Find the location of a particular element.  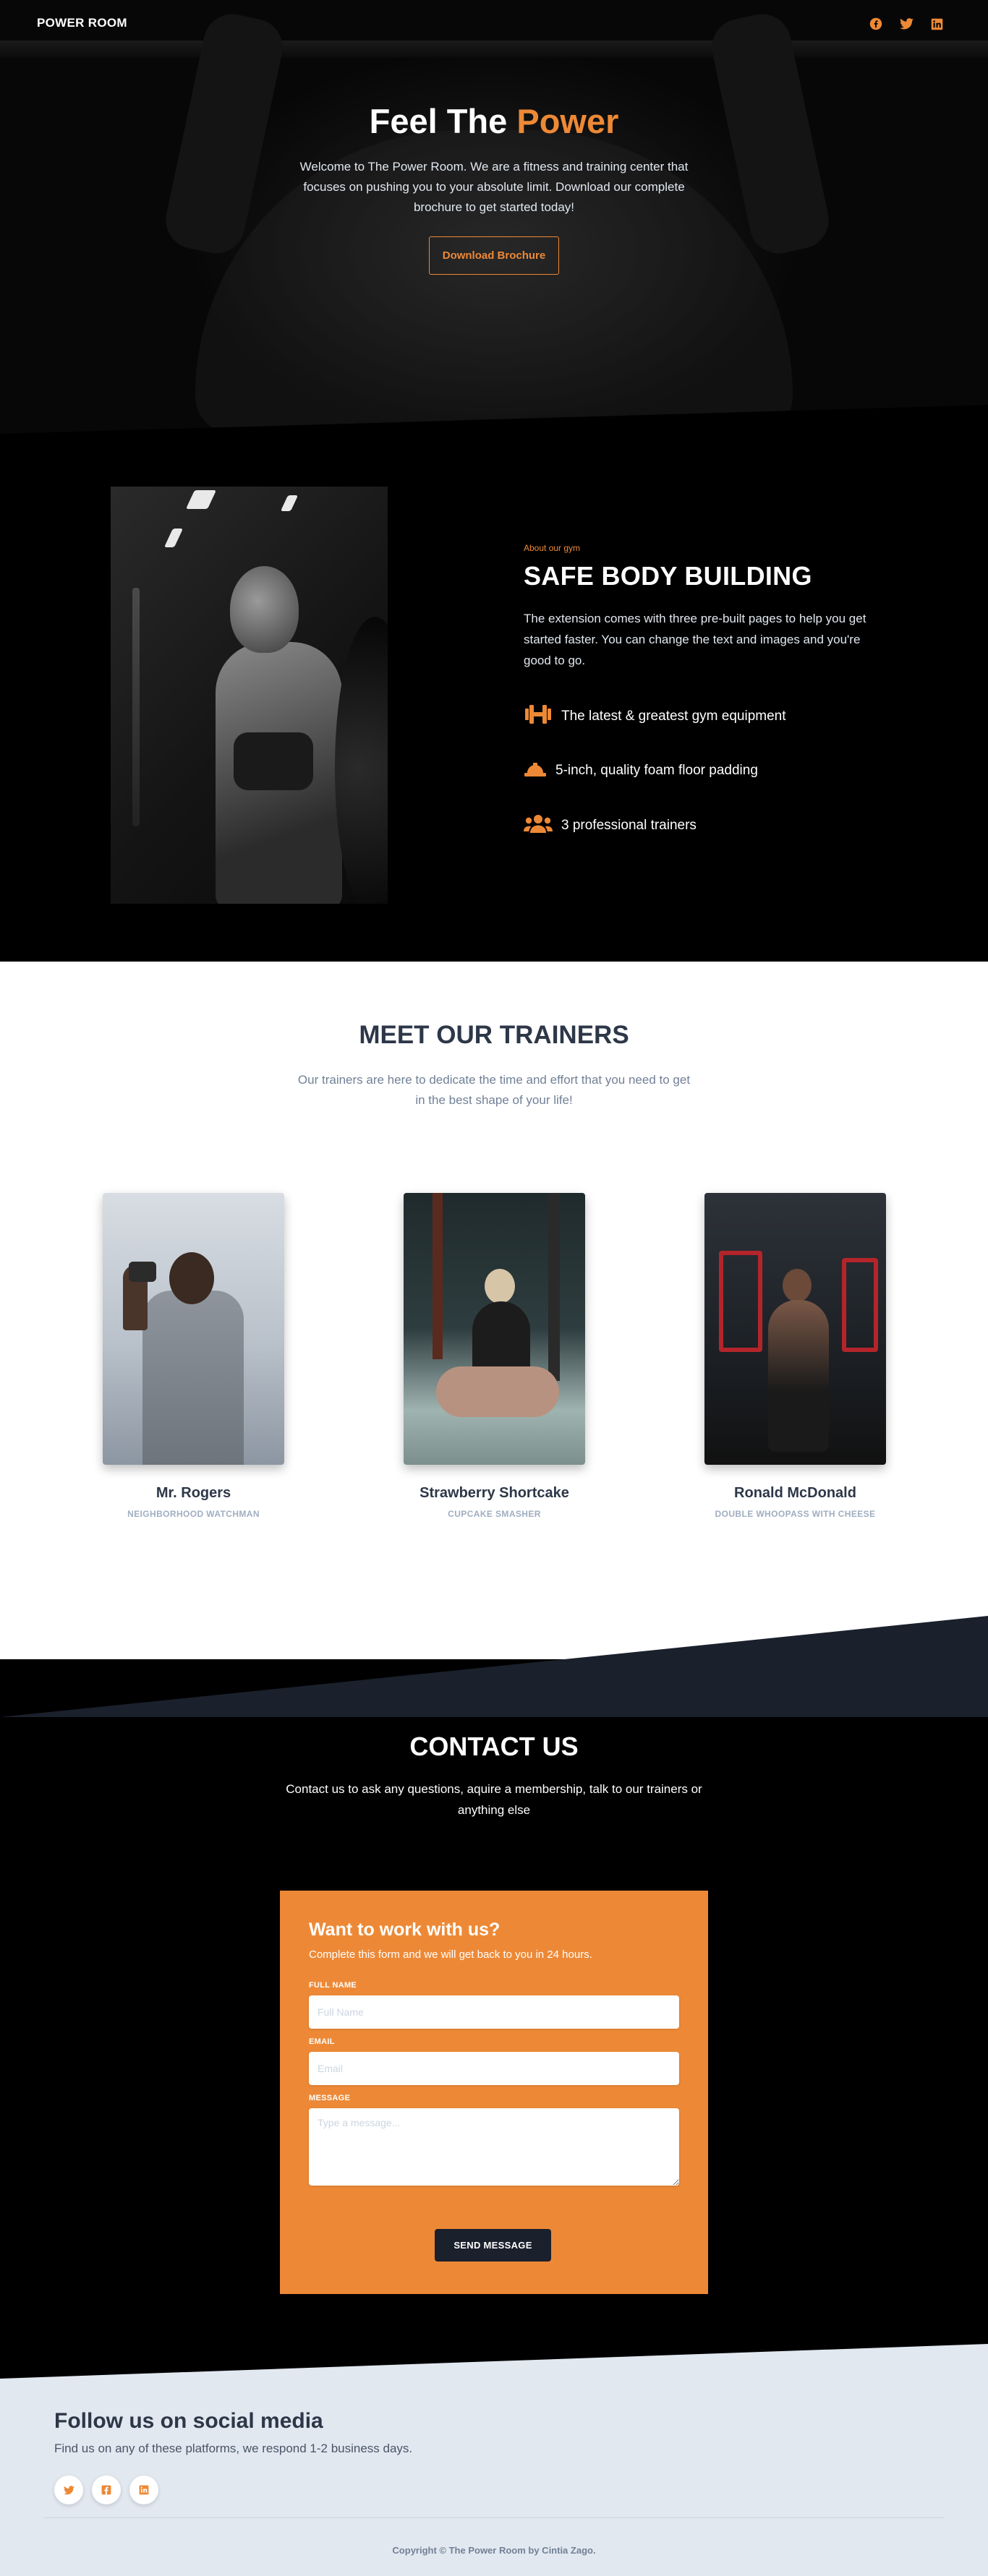

footer-social-links is located at coordinates (106, 2490).